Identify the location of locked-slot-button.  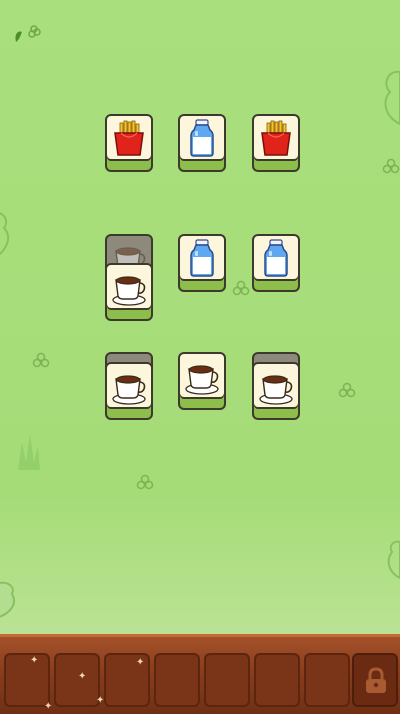
(375, 680).